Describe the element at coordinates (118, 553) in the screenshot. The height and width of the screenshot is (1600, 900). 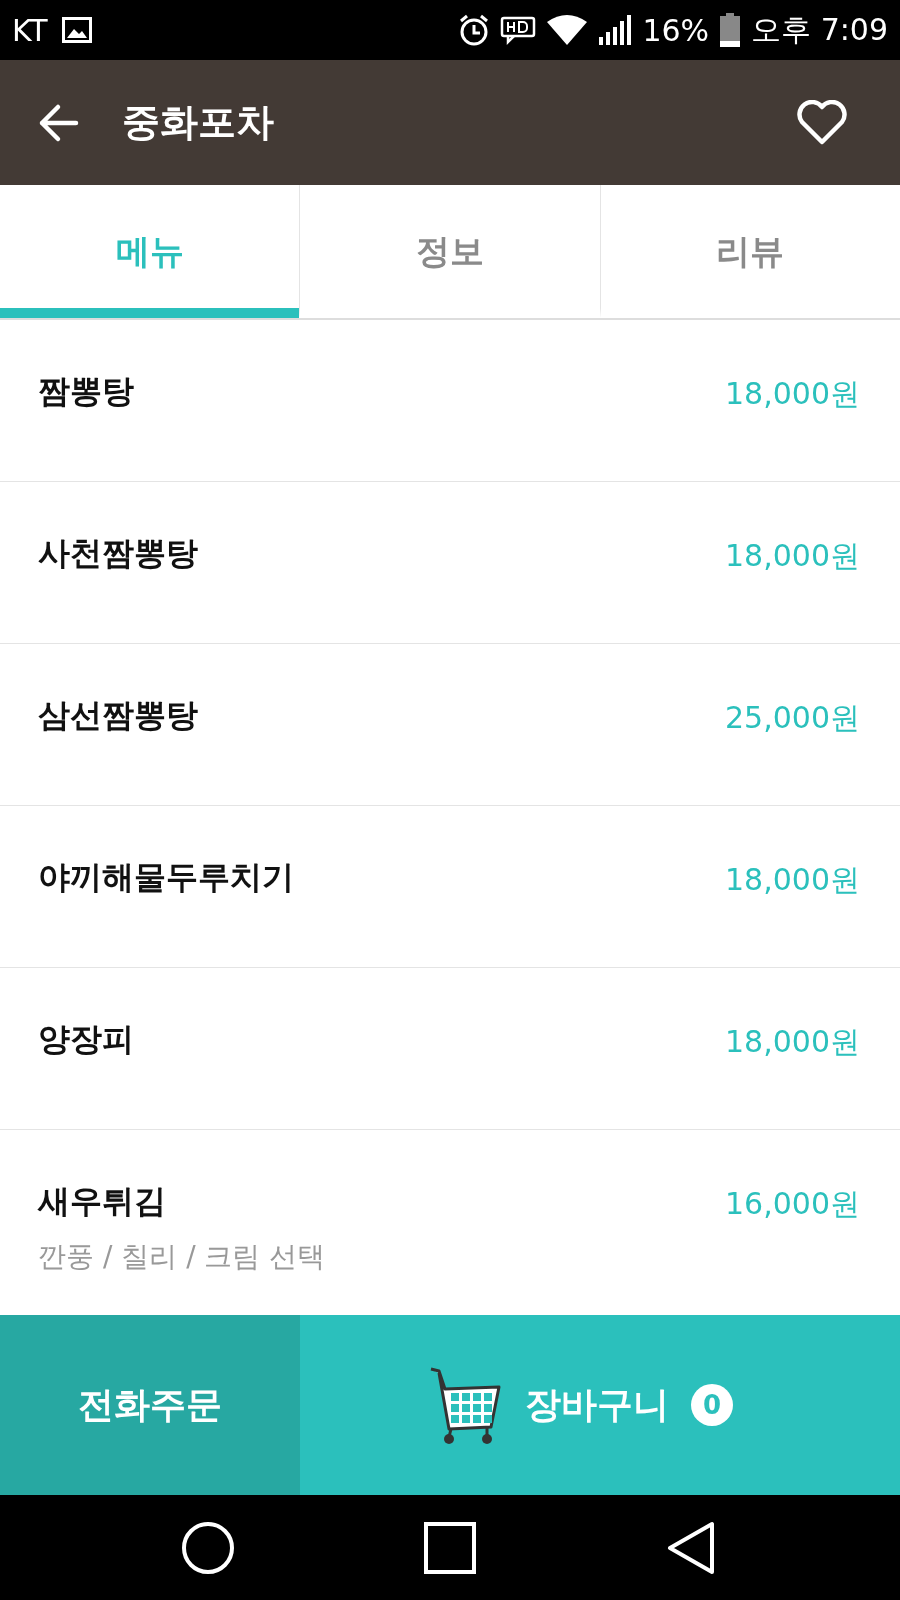
I see `menu-item-name: 사천짬뽕탕` at that location.